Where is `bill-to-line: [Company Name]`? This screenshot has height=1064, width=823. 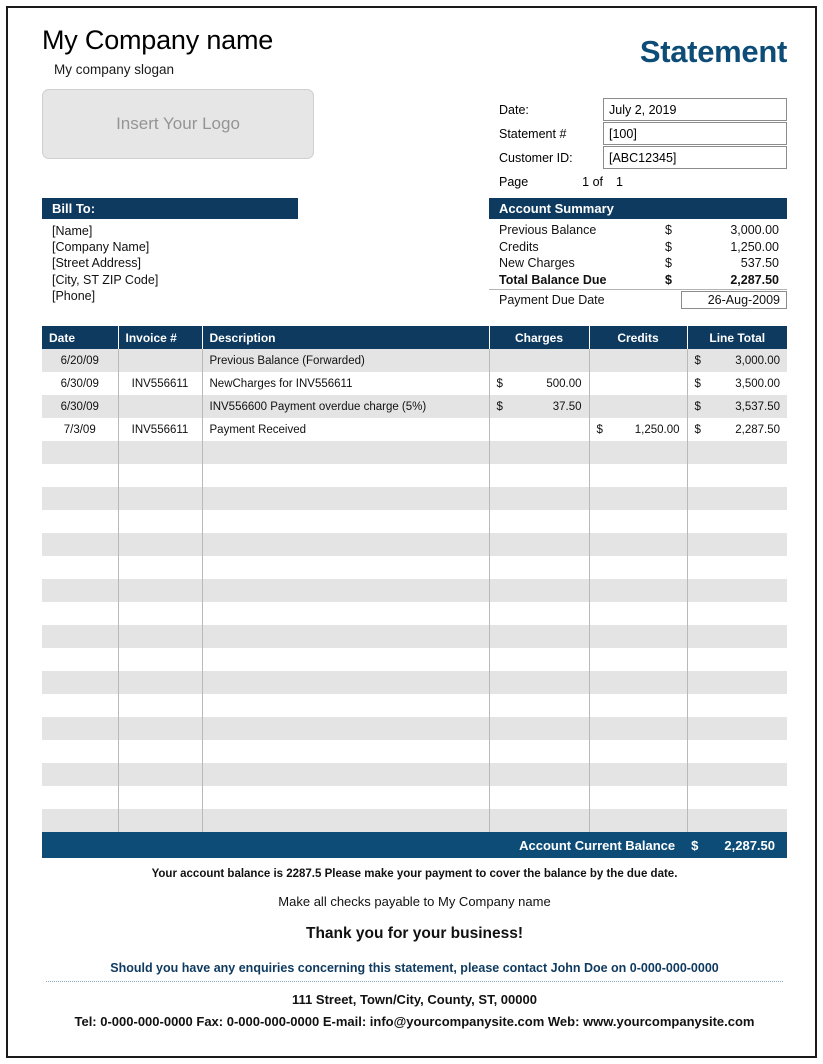 bill-to-line: [Company Name] is located at coordinates (175, 247).